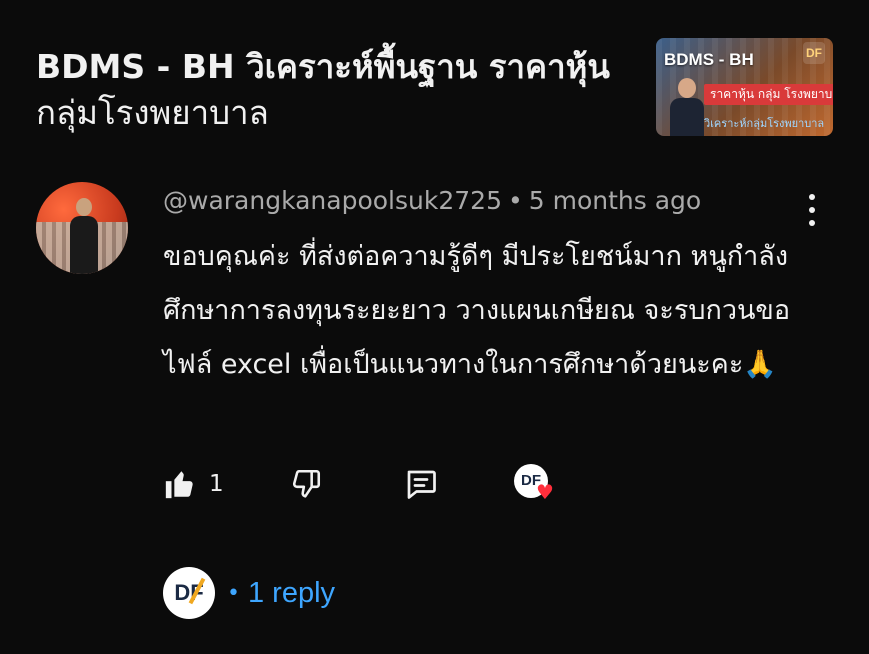  I want to click on reply-button, so click(421, 484).